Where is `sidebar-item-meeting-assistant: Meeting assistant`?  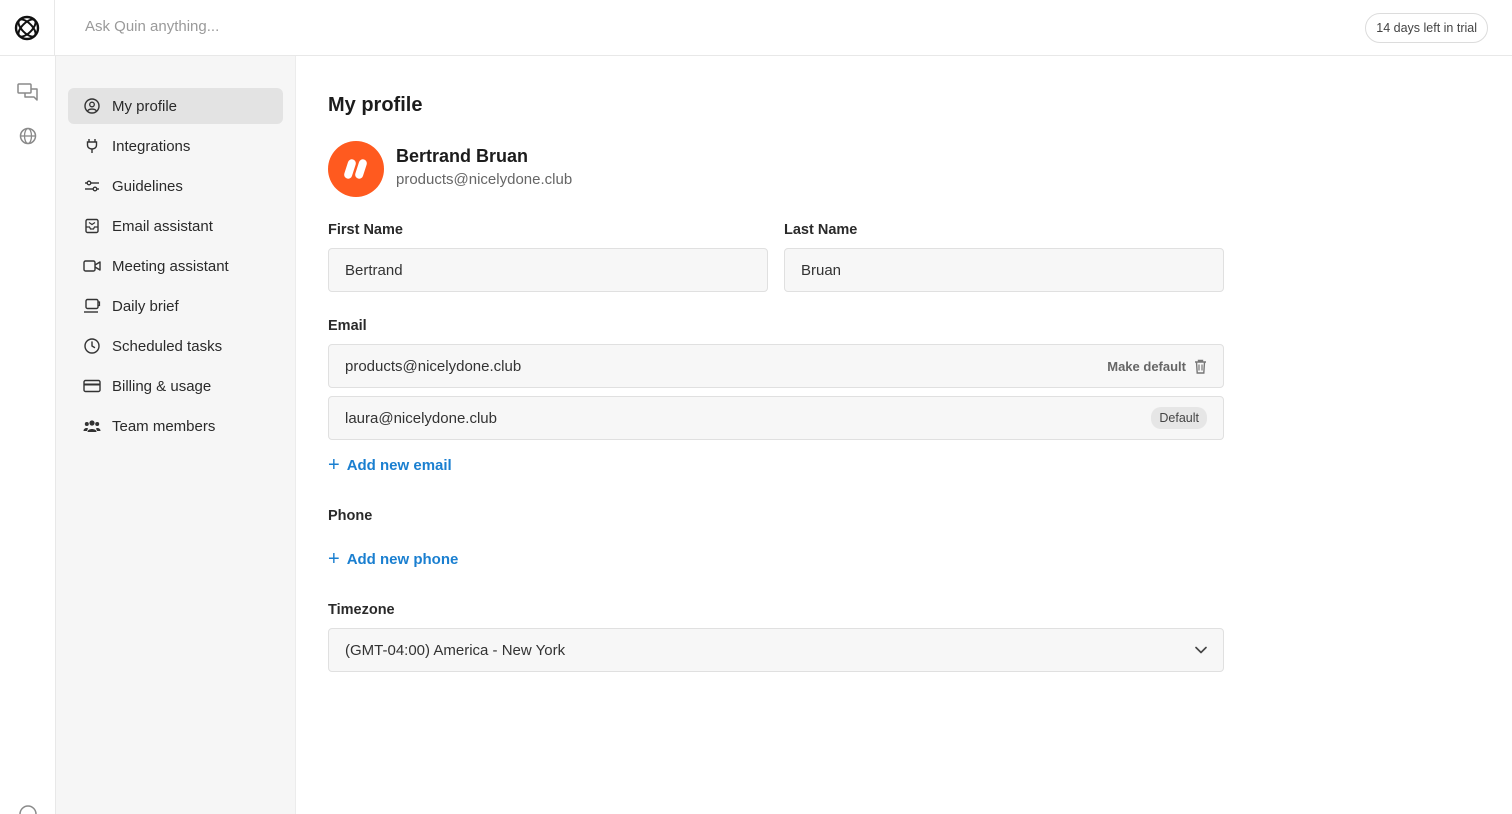
sidebar-item-meeting-assistant: Meeting assistant is located at coordinates (175, 266).